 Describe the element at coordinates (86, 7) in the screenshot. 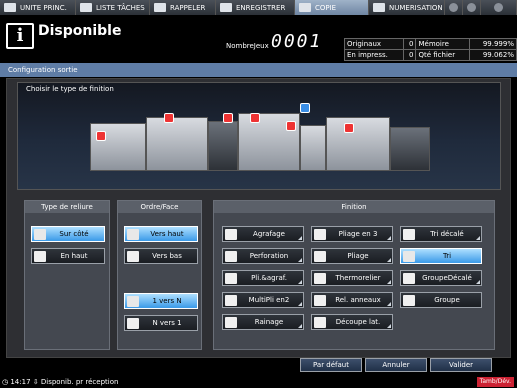

I see `list-icon` at that location.